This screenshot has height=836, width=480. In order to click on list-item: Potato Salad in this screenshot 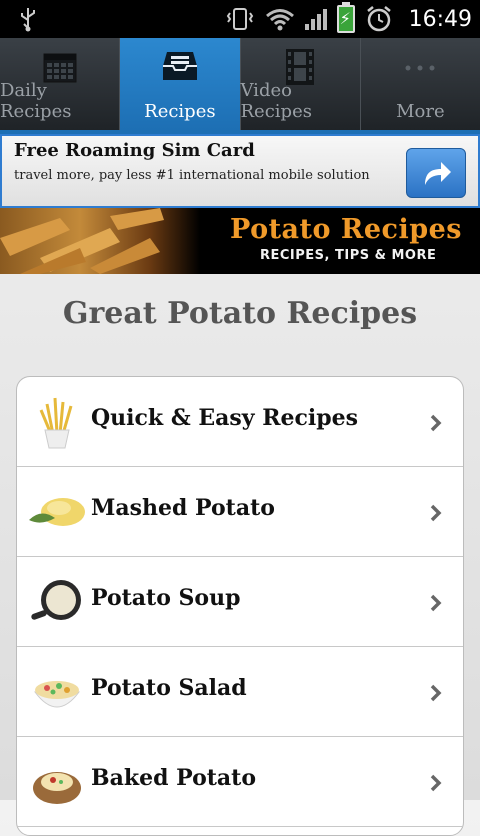, I will do `click(240, 692)`.